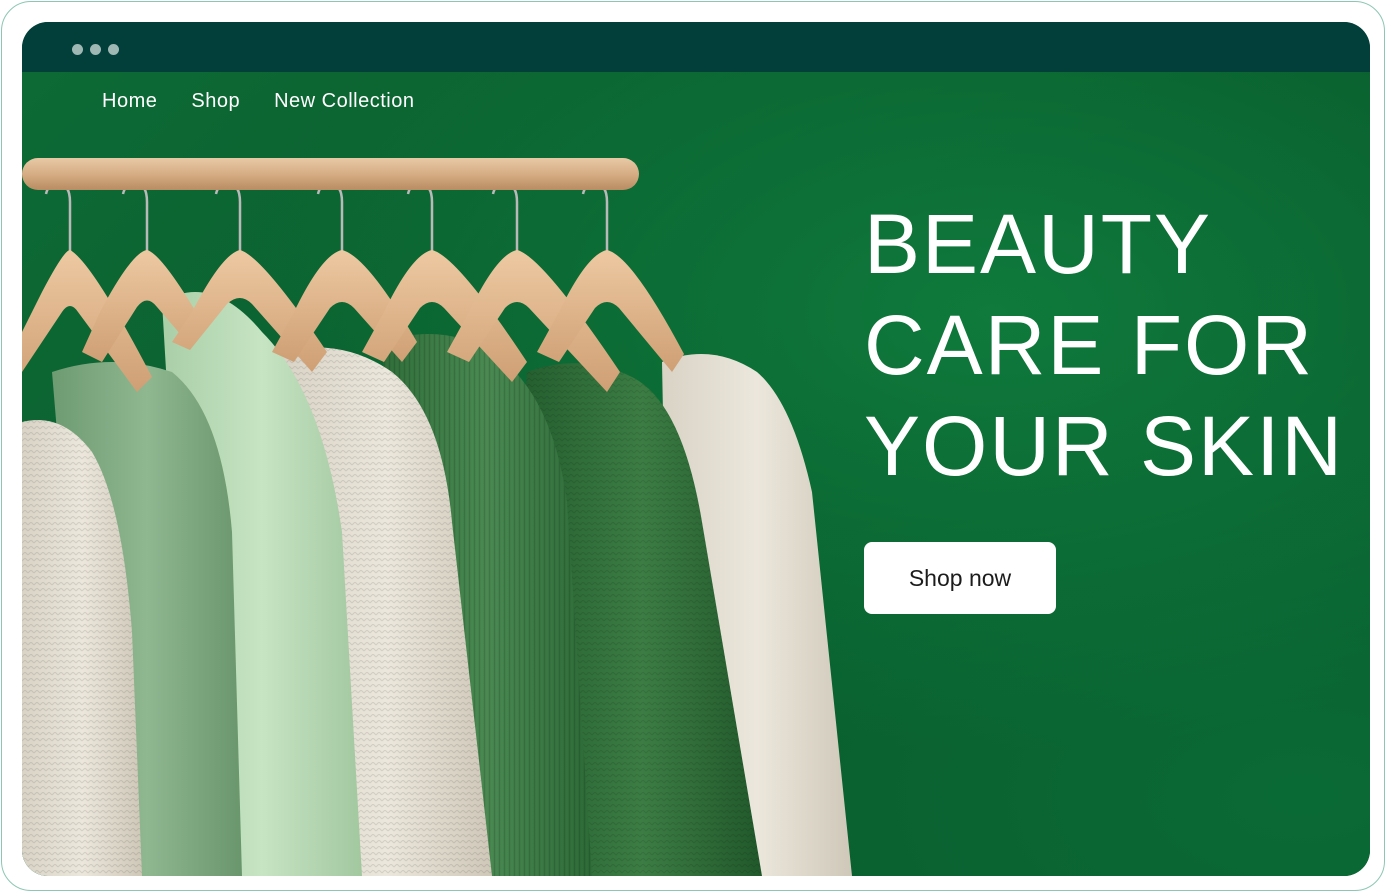 The height and width of the screenshot is (894, 1388). What do you see at coordinates (215, 101) in the screenshot?
I see `nav-item-shop: Shop` at bounding box center [215, 101].